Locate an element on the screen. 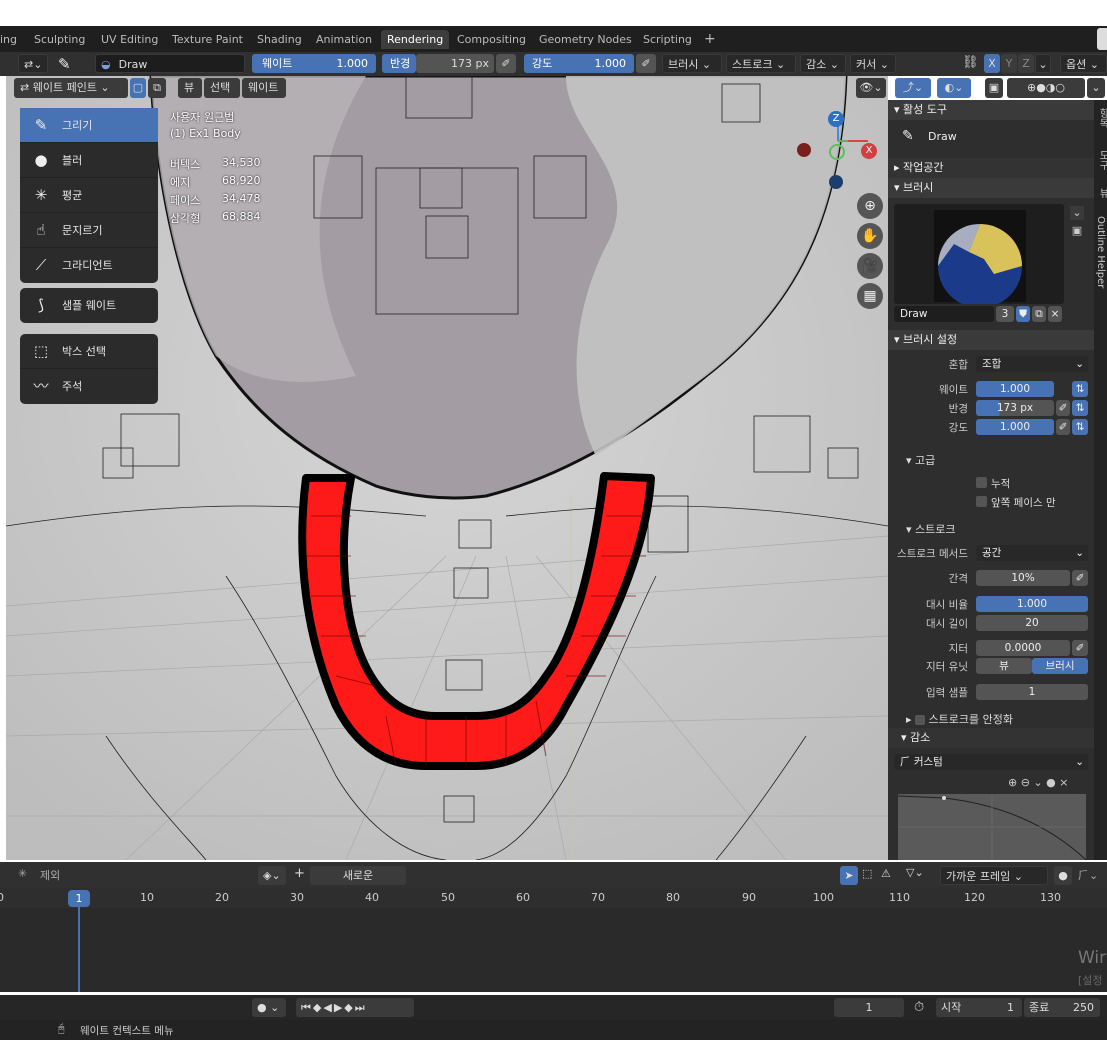 The height and width of the screenshot is (1040, 1107). brush-expand-icon: ⌄ is located at coordinates (1077, 213).